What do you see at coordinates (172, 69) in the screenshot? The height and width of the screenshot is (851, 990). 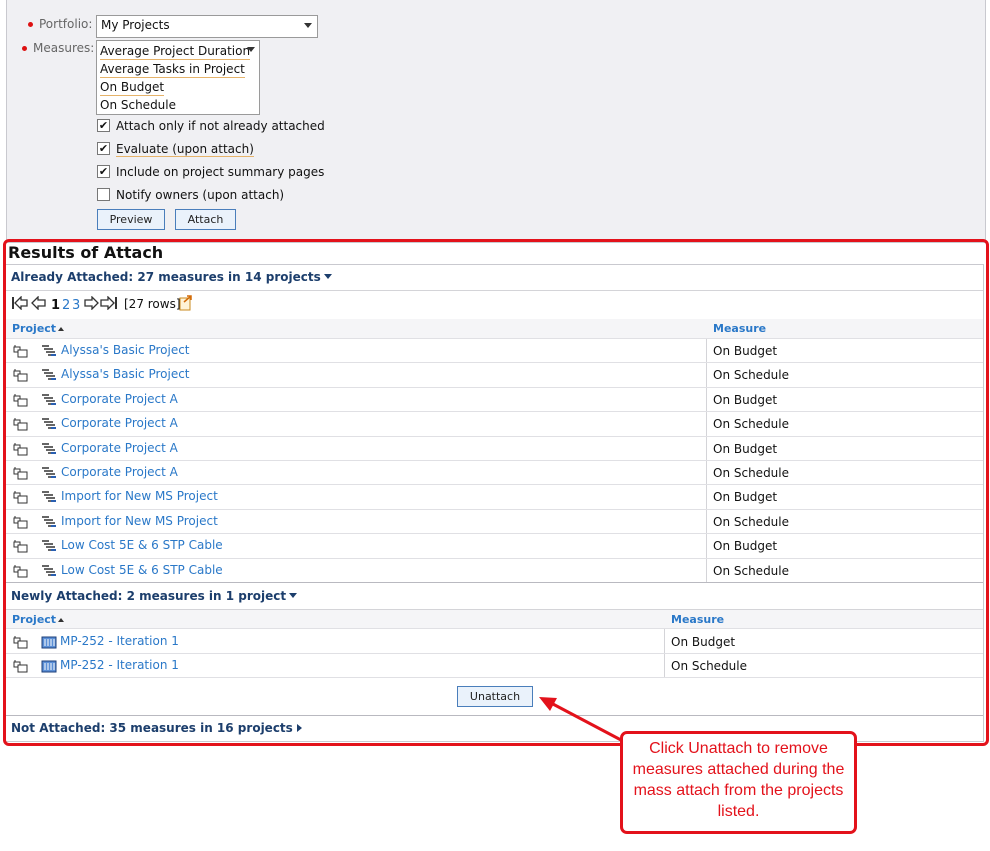 I see `measure-option: Average Tasks in Project` at bounding box center [172, 69].